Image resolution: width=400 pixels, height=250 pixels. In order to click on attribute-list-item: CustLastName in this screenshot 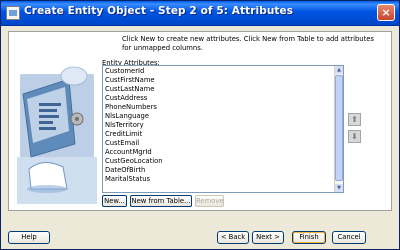, I will do `click(218, 89)`.